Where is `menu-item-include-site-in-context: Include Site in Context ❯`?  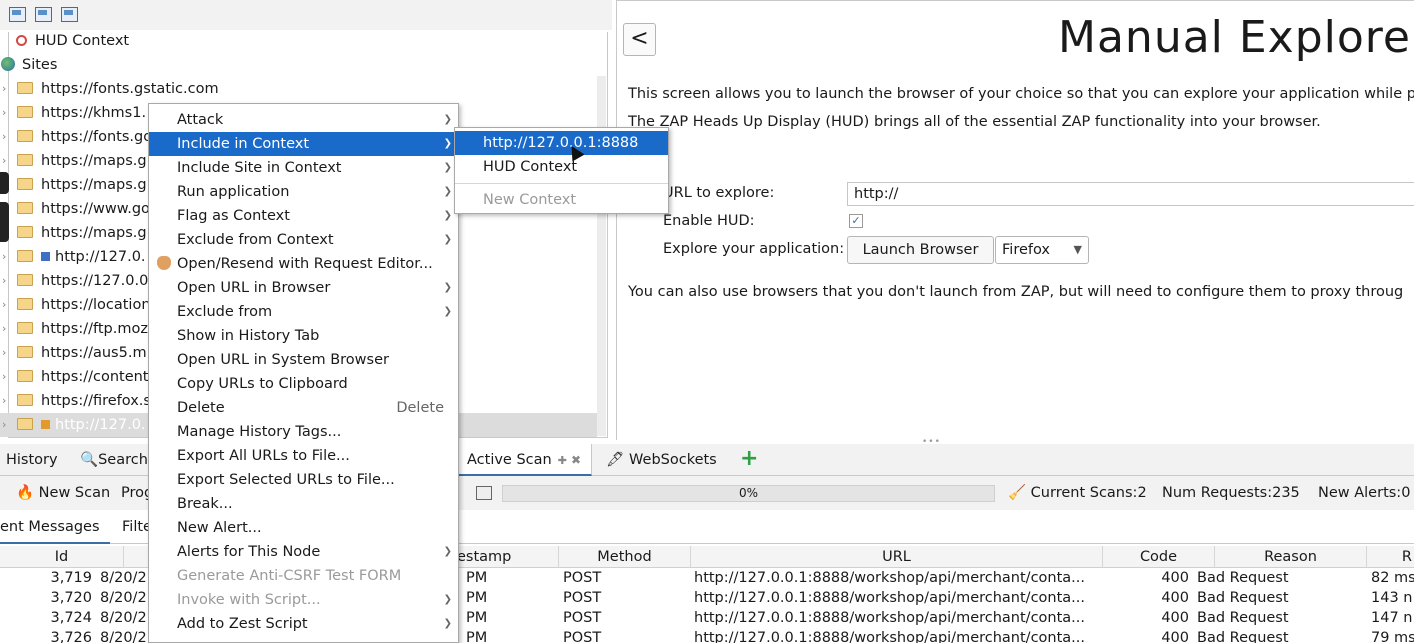 menu-item-include-site-in-context: Include Site in Context ❯ is located at coordinates (303, 168).